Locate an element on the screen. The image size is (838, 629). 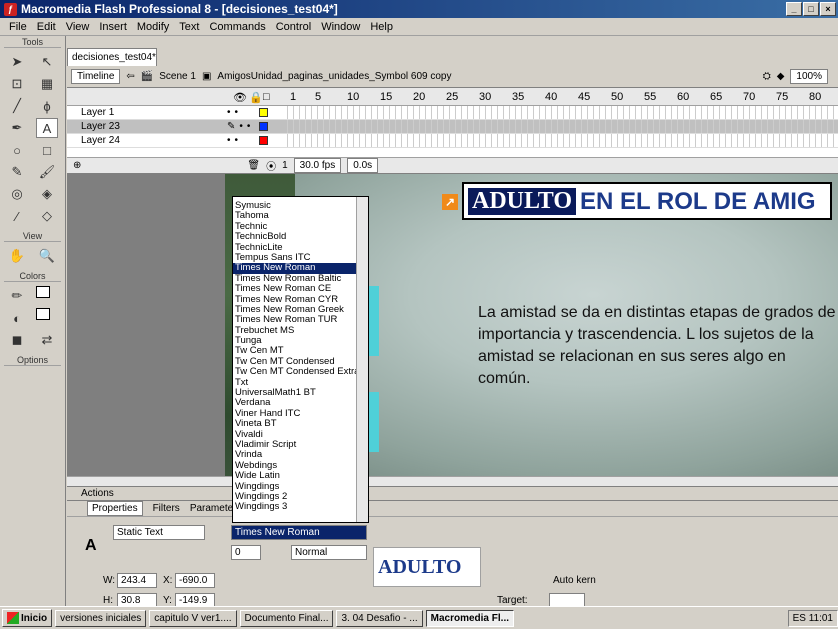
layer-name: Layer 23 is located at coordinates (146, 126).